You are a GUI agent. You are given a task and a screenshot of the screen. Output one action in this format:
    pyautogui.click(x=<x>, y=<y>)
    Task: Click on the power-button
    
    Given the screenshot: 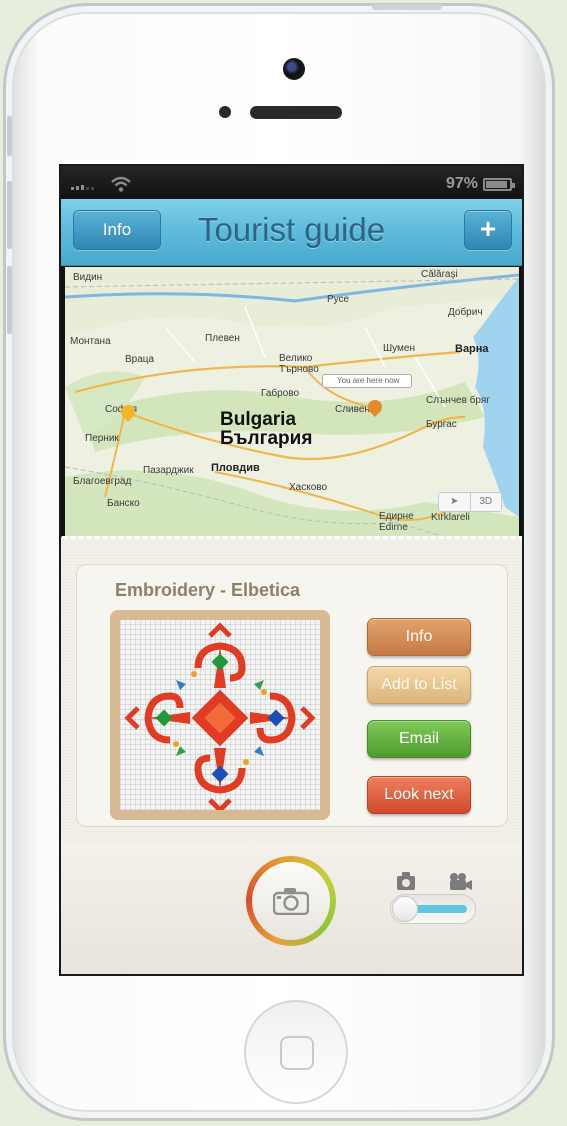 What is the action you would take?
    pyautogui.click(x=407, y=7)
    